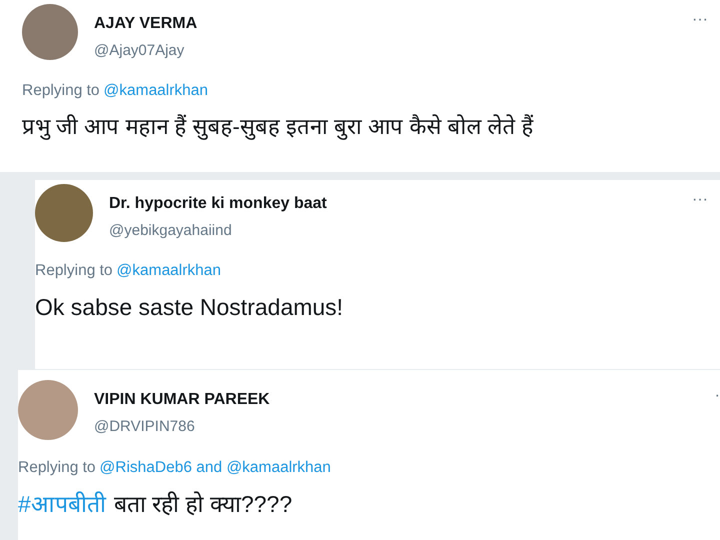  I want to click on user-handle: @DRVIPIN786, so click(396, 427).